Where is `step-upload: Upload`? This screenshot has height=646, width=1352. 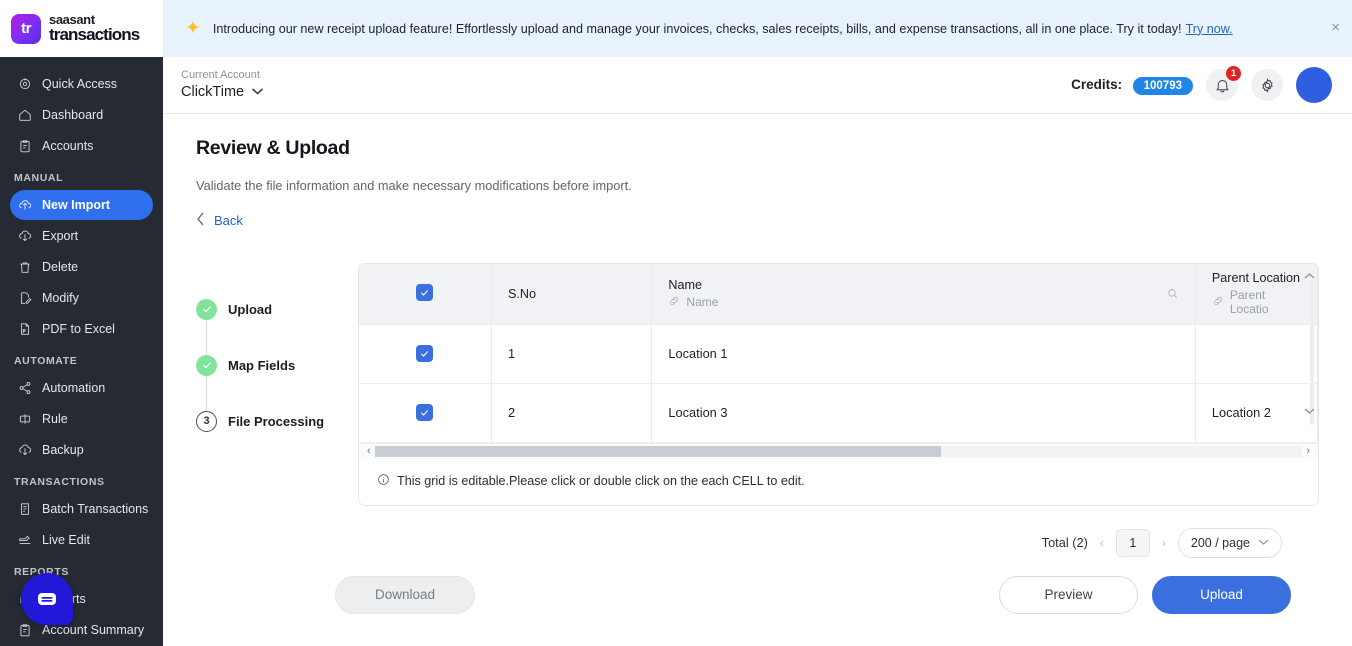 step-upload: Upload is located at coordinates (277, 309).